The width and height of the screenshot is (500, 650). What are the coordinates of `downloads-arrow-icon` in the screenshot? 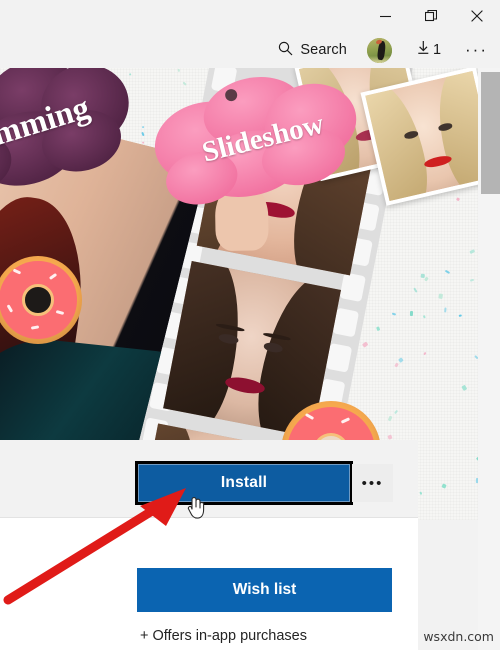 It's located at (423, 50).